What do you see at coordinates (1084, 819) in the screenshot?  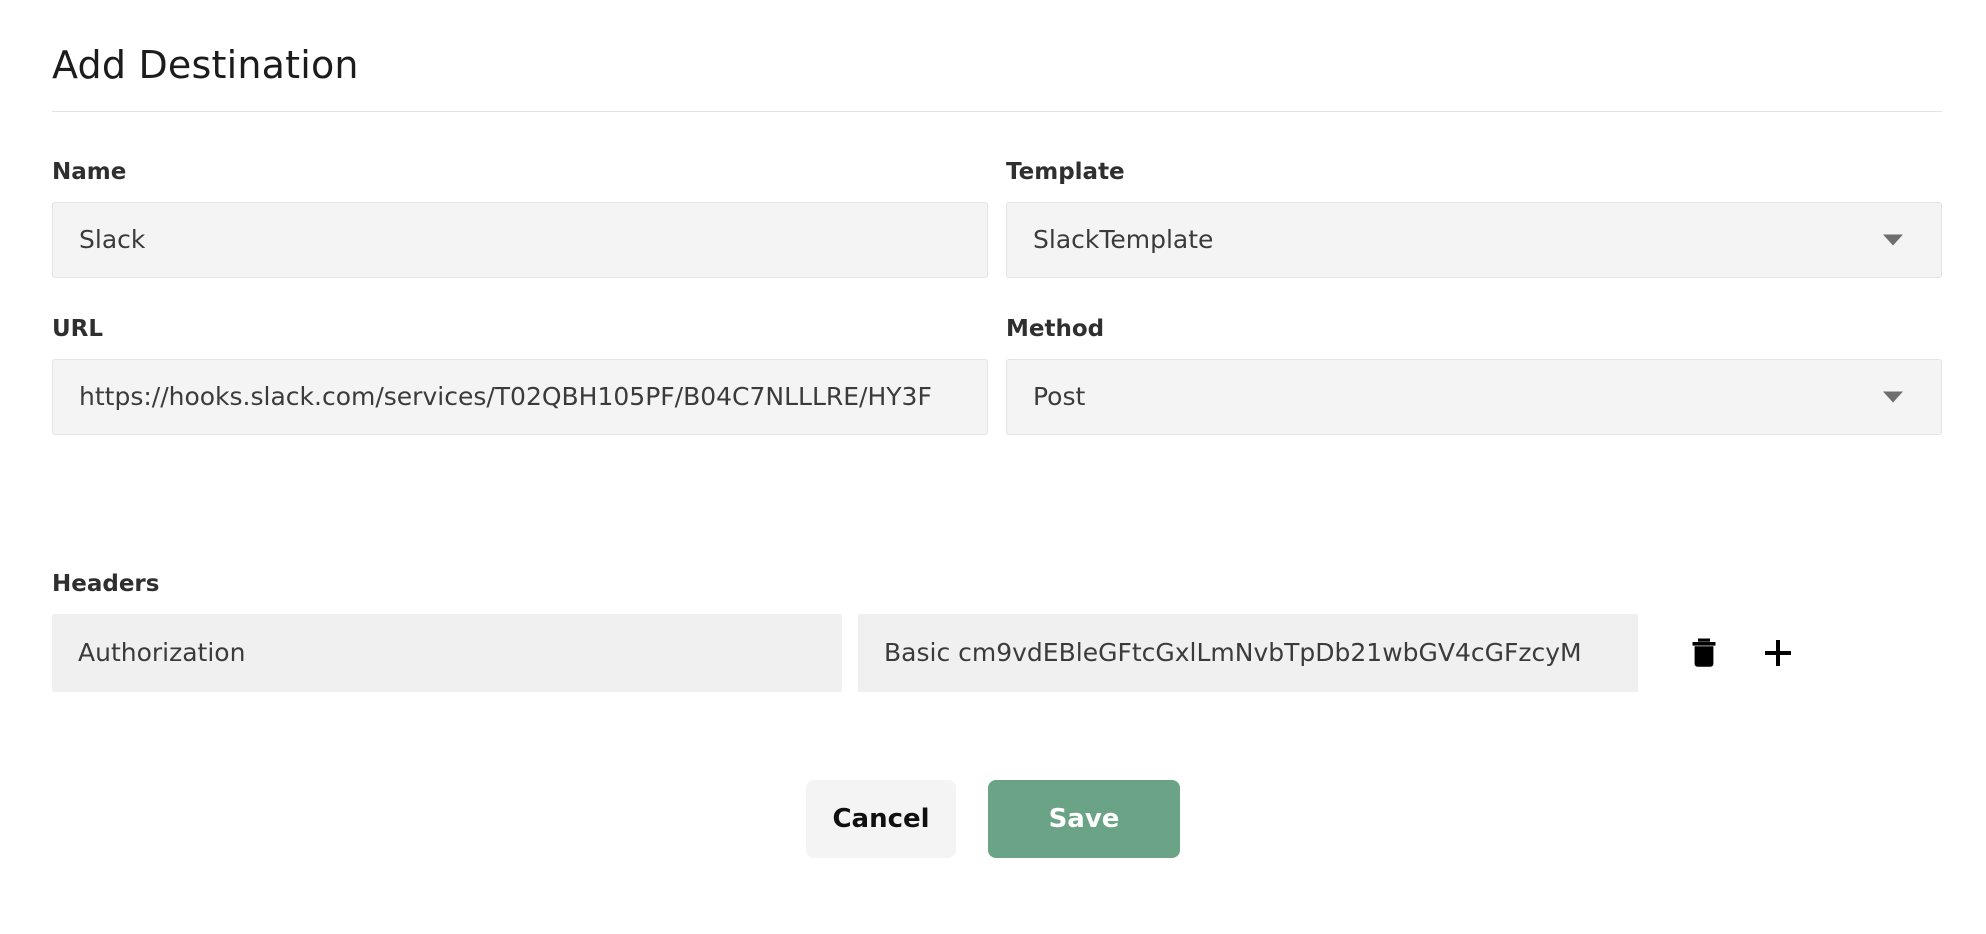 I see `save-button: Save` at bounding box center [1084, 819].